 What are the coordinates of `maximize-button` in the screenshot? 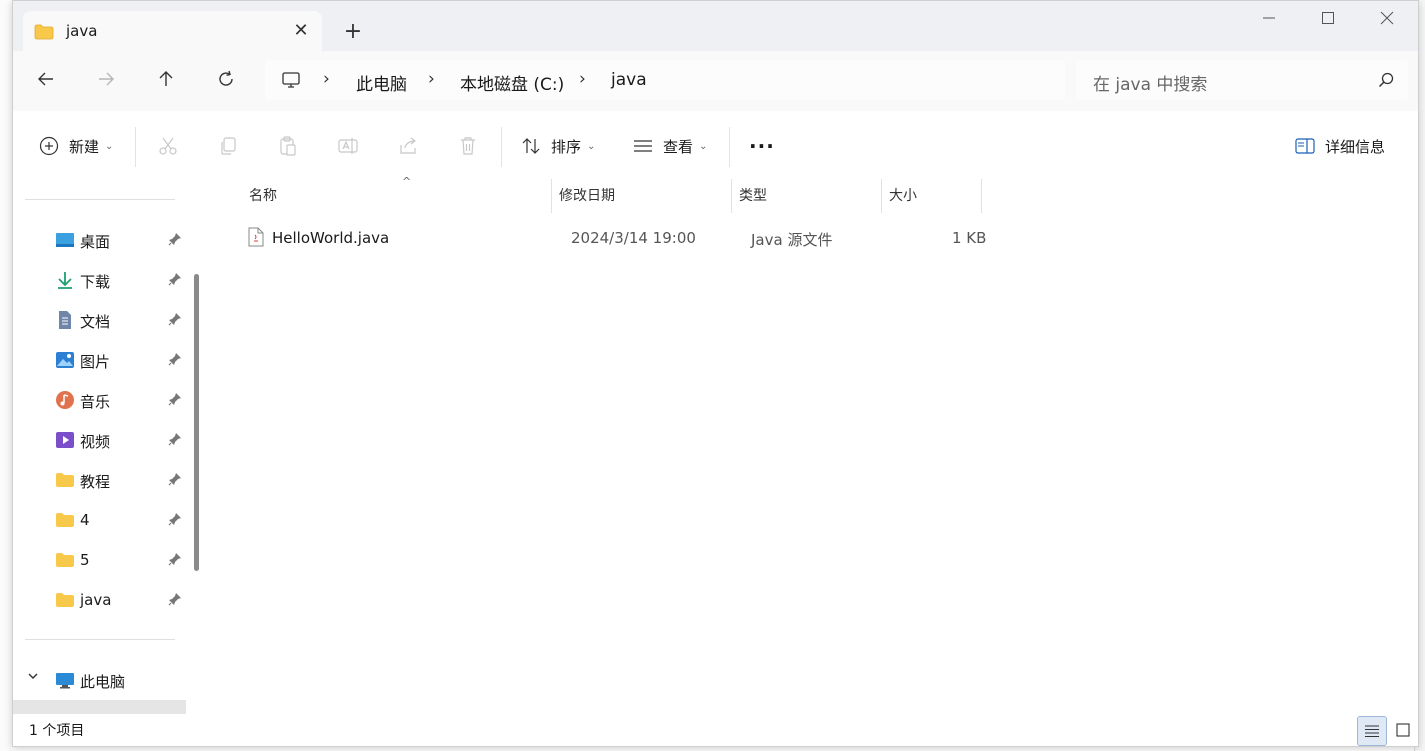 It's located at (1328, 21).